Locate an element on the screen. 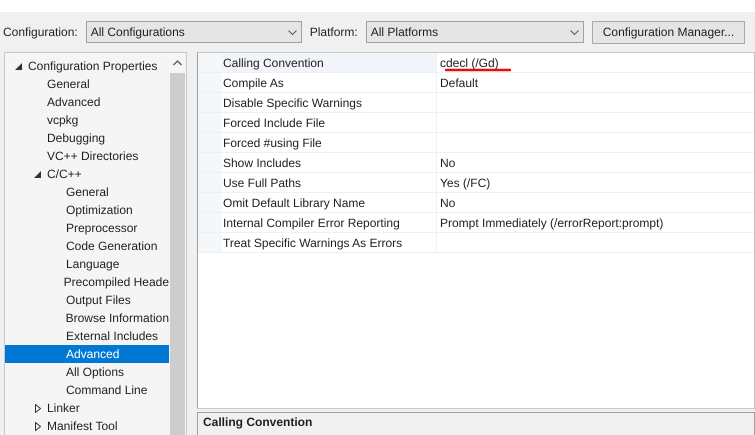  property-name: Treat Specific Warnings As Errors is located at coordinates (329, 242).